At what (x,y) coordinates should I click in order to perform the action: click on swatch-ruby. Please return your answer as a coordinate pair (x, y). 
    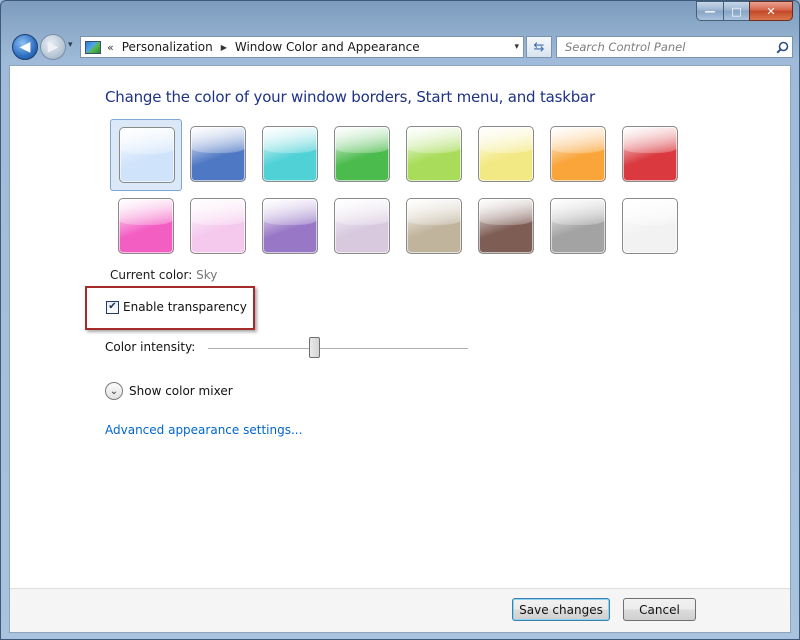
    Looking at the image, I should click on (650, 155).